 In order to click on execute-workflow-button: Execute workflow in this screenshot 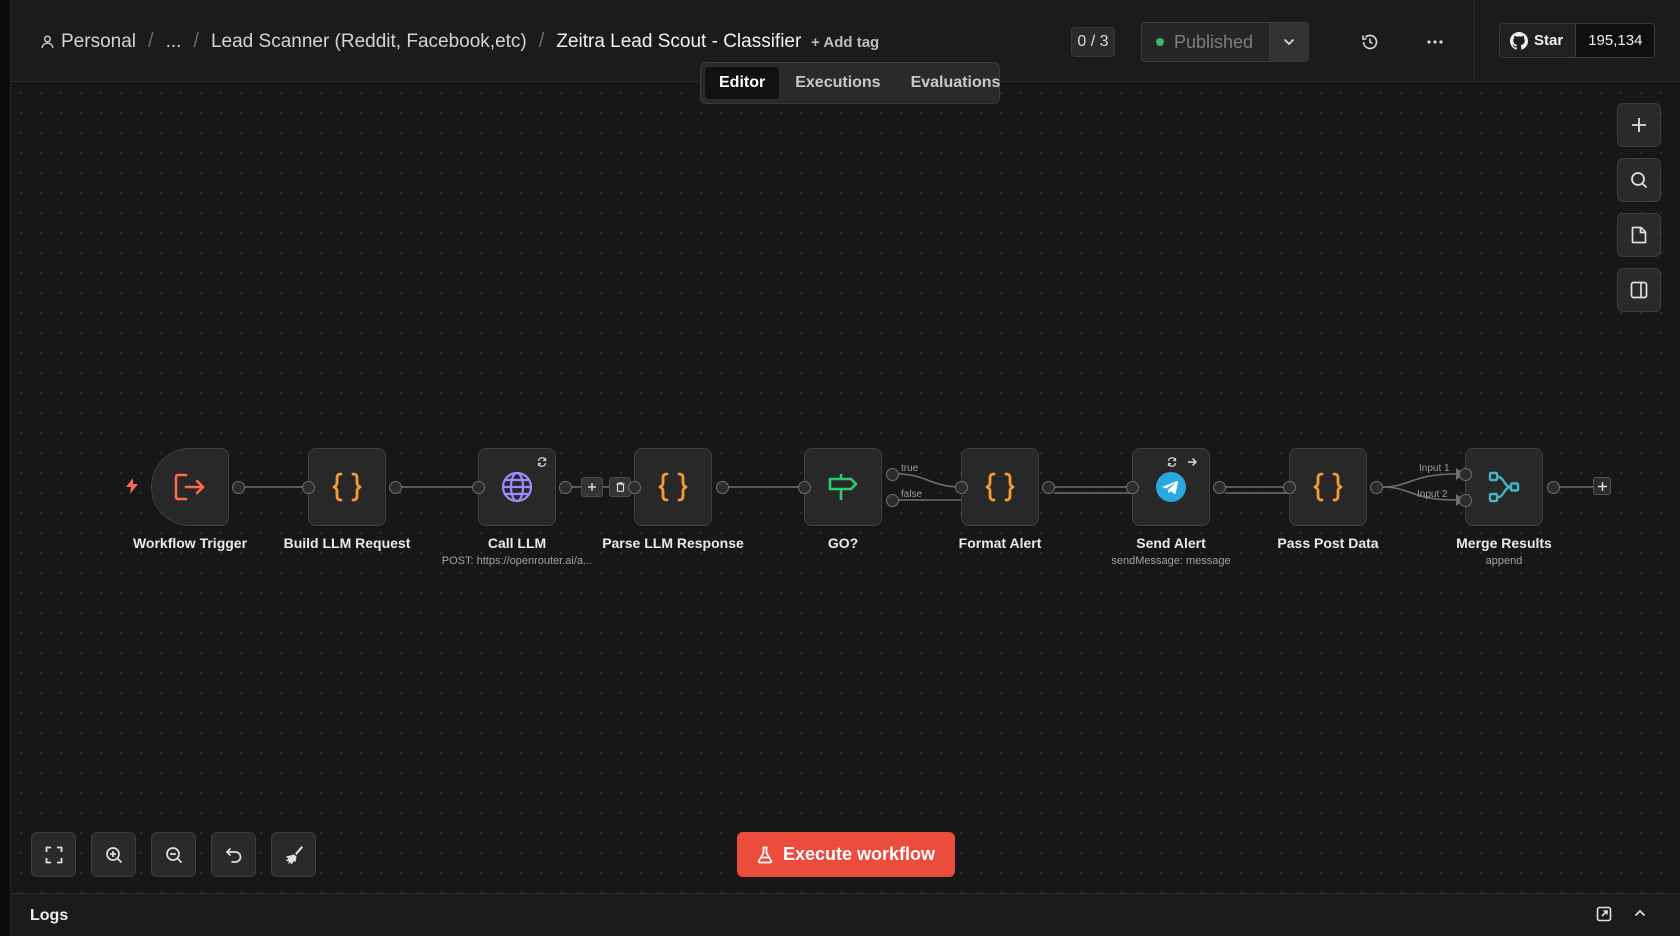, I will do `click(846, 854)`.